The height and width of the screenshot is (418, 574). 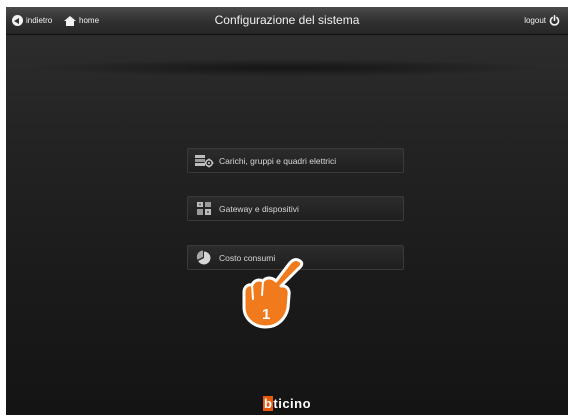 I want to click on menu-item-label: Gateway e dispositivi, so click(x=259, y=208).